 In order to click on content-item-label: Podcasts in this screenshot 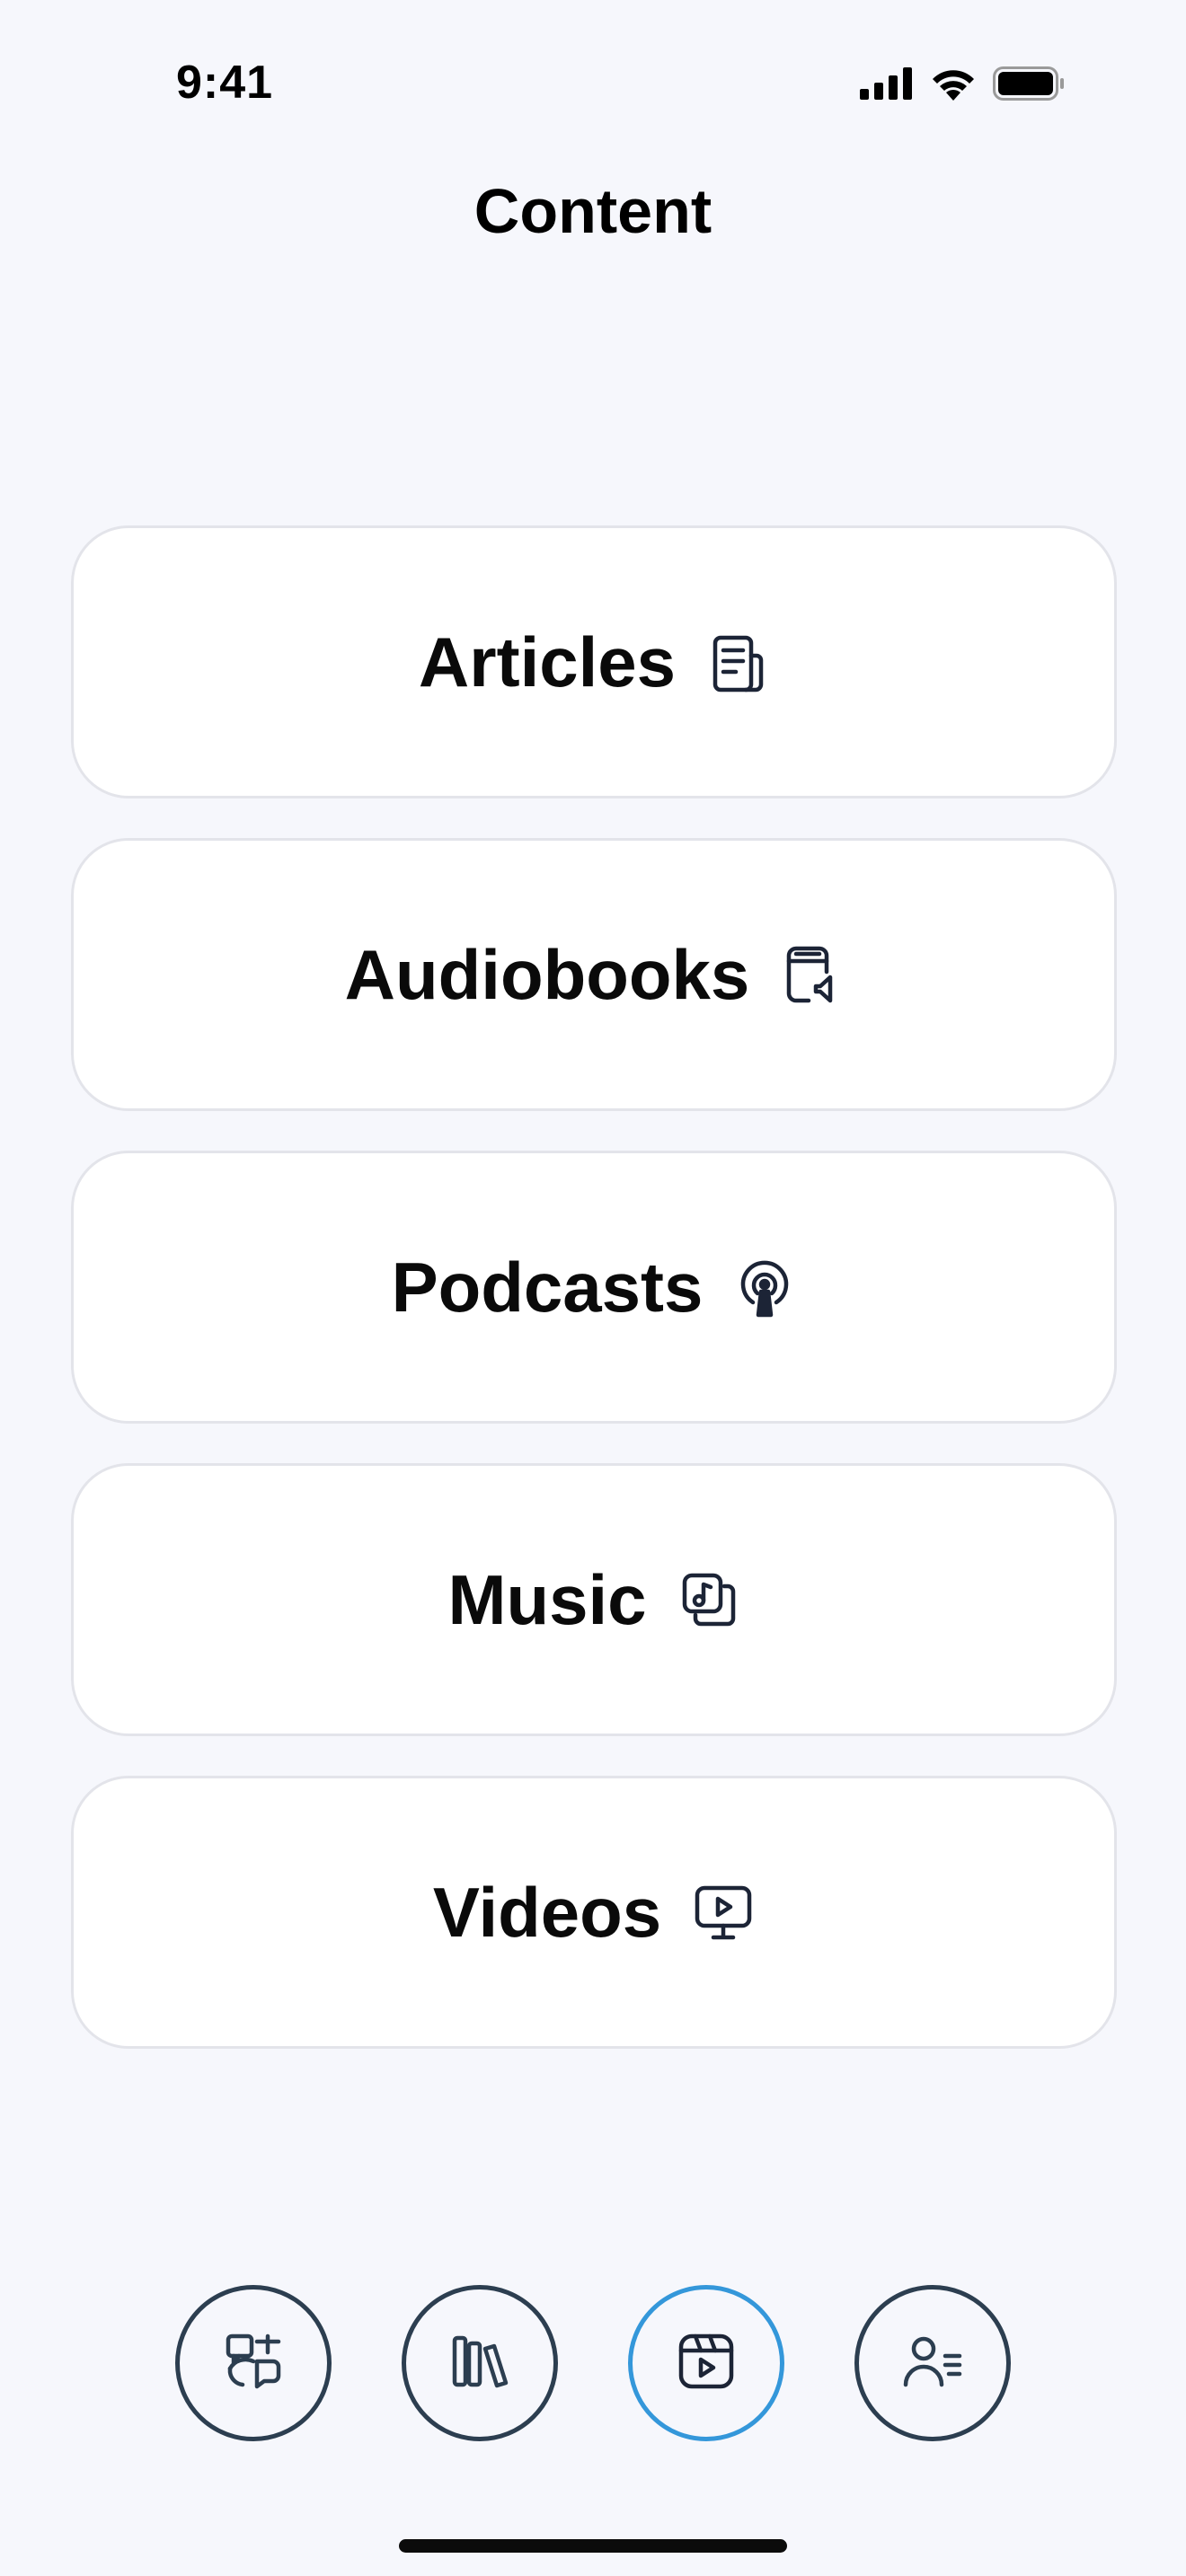, I will do `click(547, 1287)`.